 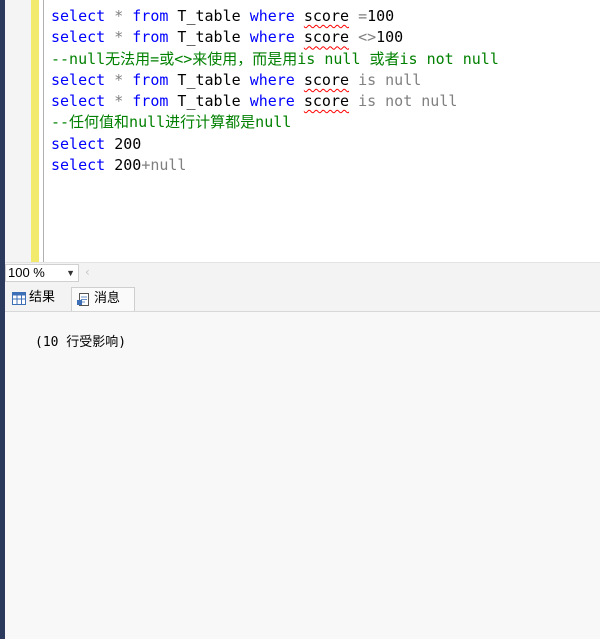 What do you see at coordinates (408, 101) in the screenshot?
I see `code-token: is not null` at bounding box center [408, 101].